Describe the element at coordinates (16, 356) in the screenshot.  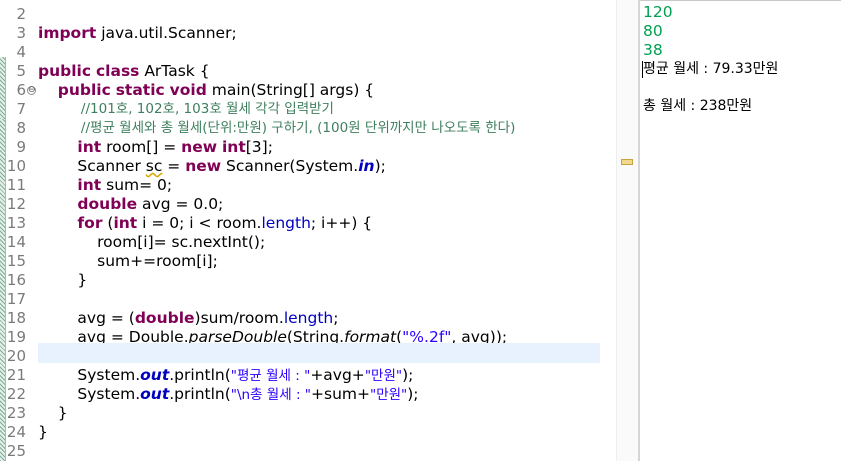
I see `line-number: 20` at that location.